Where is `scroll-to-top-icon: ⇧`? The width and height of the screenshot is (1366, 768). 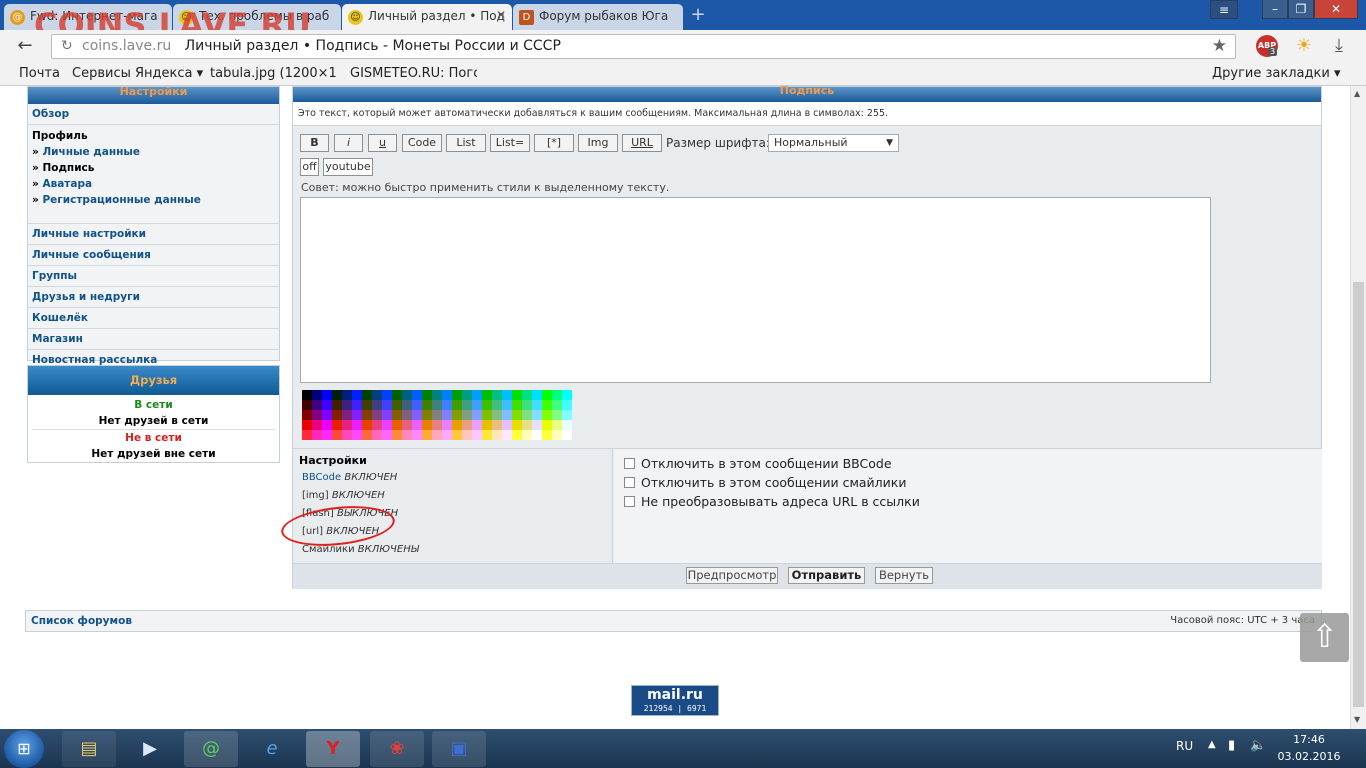 scroll-to-top-icon: ⇧ is located at coordinates (1324, 637).